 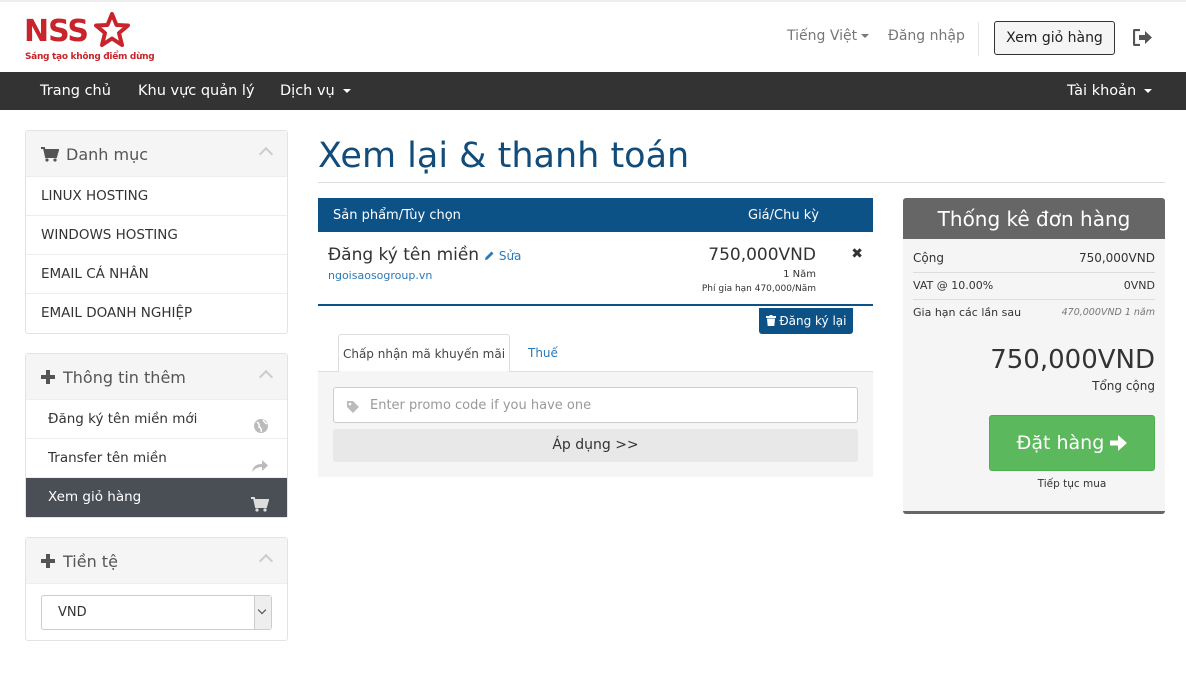 What do you see at coordinates (353, 408) in the screenshot?
I see `tag-icon` at bounding box center [353, 408].